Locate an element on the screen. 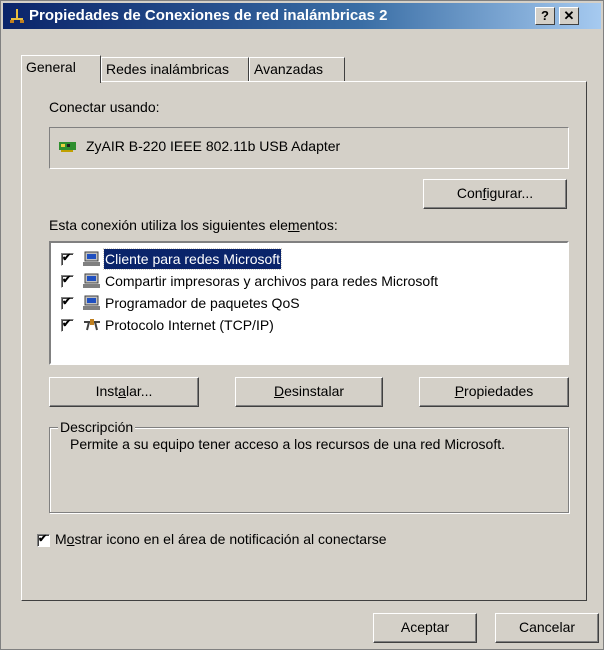  network-connection-icon is located at coordinates (17, 16).